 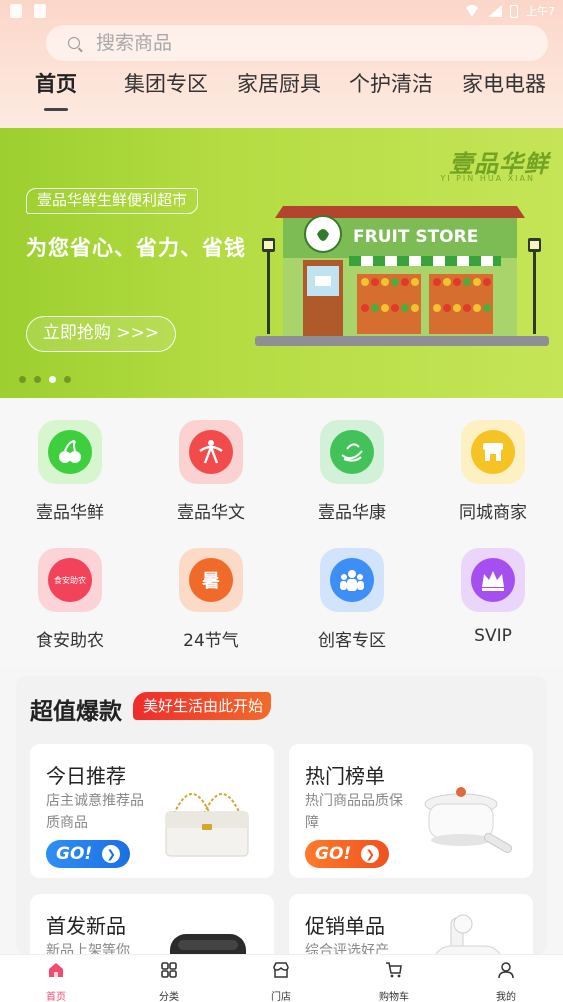 What do you see at coordinates (211, 641) in the screenshot?
I see `category-label: 24节气` at bounding box center [211, 641].